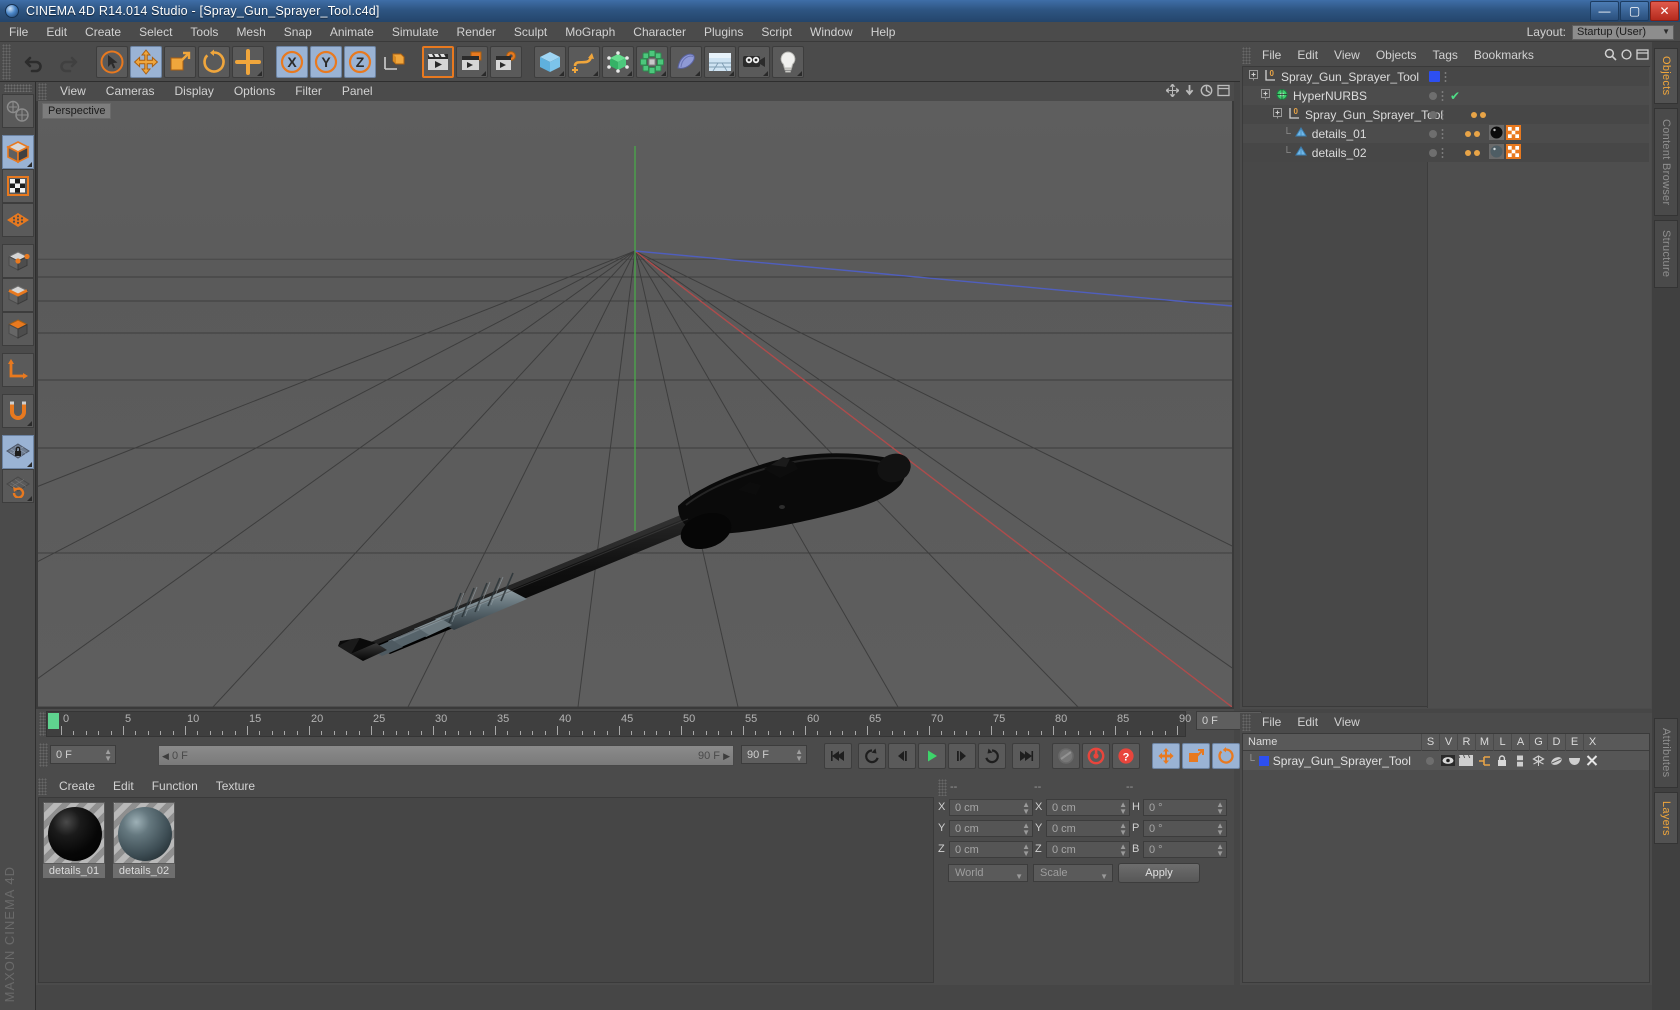 This screenshot has width=1680, height=1010. Describe the element at coordinates (1185, 828) in the screenshot. I see `coord-rot-p-field: 0 ° ▲ ▼` at that location.